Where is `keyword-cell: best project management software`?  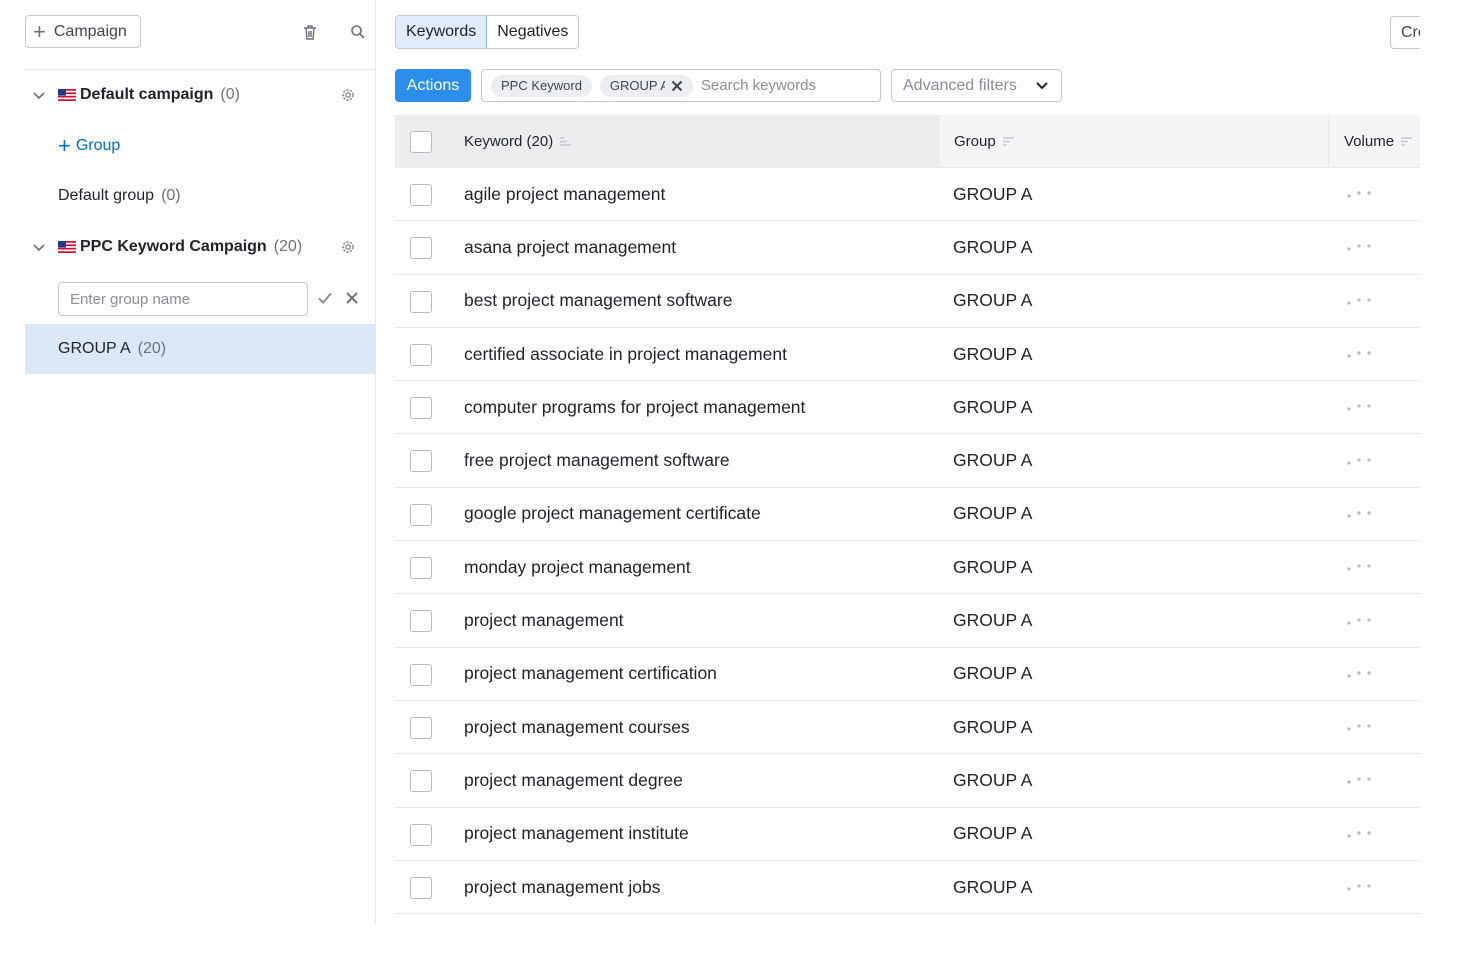
keyword-cell: best project management software is located at coordinates (598, 300).